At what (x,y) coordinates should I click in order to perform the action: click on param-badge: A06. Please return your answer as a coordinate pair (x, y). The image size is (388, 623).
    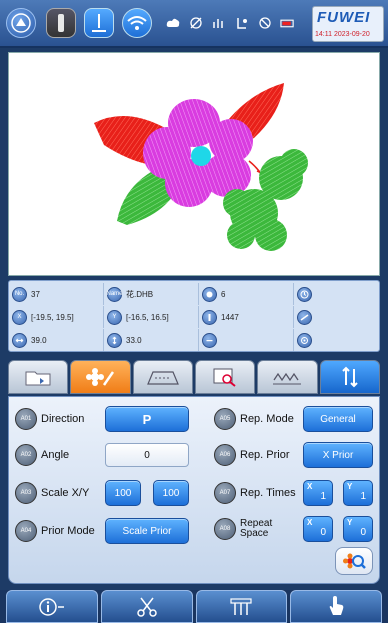
    Looking at the image, I should click on (225, 455).